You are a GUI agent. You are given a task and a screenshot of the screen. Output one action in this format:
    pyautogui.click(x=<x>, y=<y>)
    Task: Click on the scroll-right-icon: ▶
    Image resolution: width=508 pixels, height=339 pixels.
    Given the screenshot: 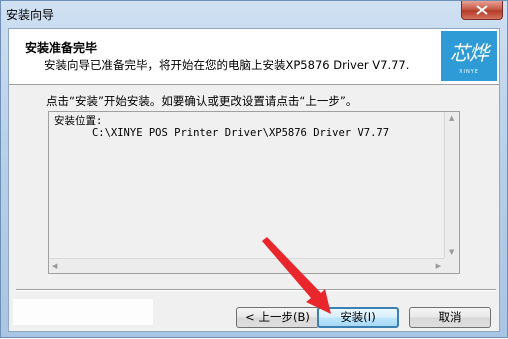 What is the action you would take?
    pyautogui.click(x=438, y=266)
    